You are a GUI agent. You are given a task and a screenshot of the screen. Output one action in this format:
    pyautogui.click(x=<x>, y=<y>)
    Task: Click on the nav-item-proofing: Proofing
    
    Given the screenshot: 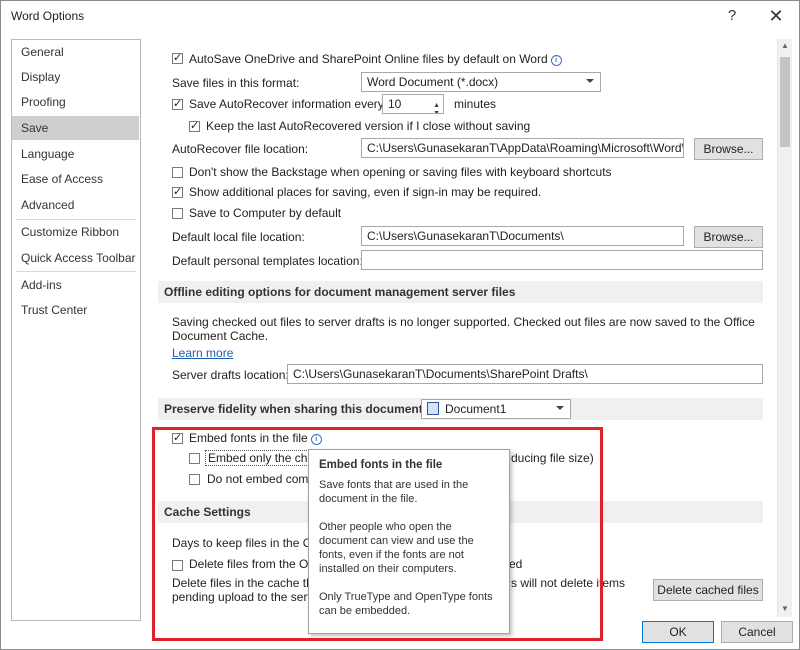 What is the action you would take?
    pyautogui.click(x=75, y=102)
    